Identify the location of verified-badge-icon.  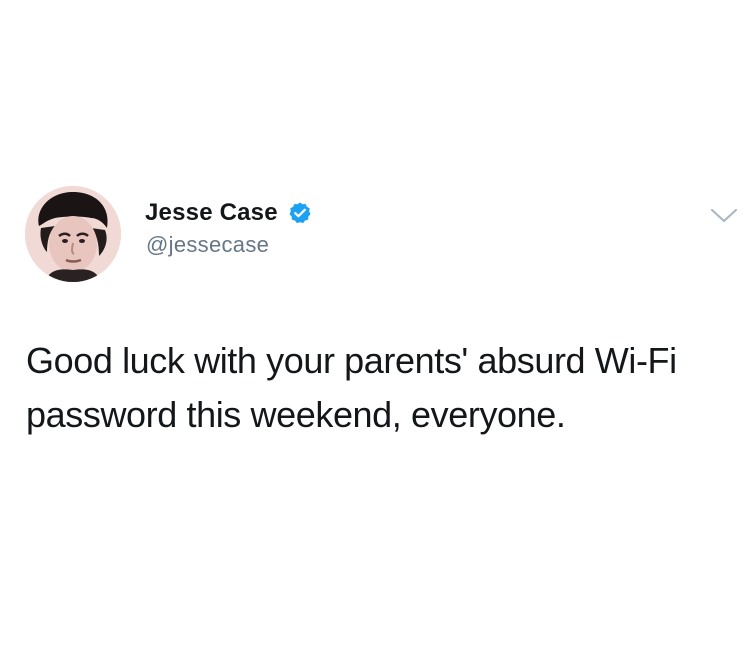
(300, 213).